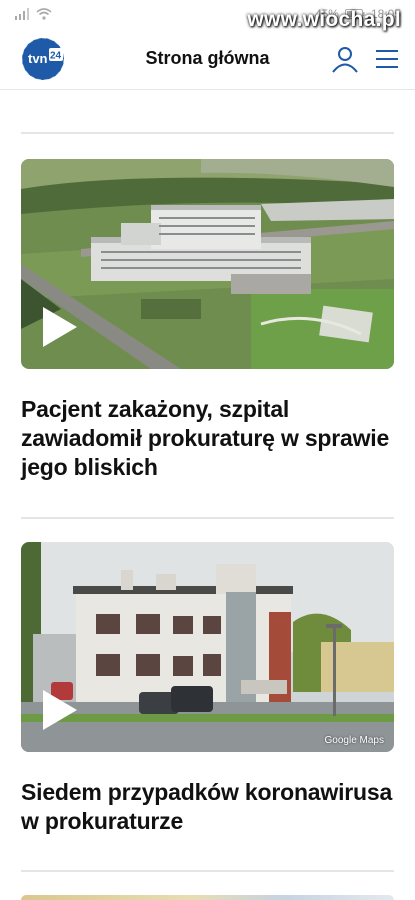 This screenshot has width=415, height=900. I want to click on status-left, so click(33, 14).